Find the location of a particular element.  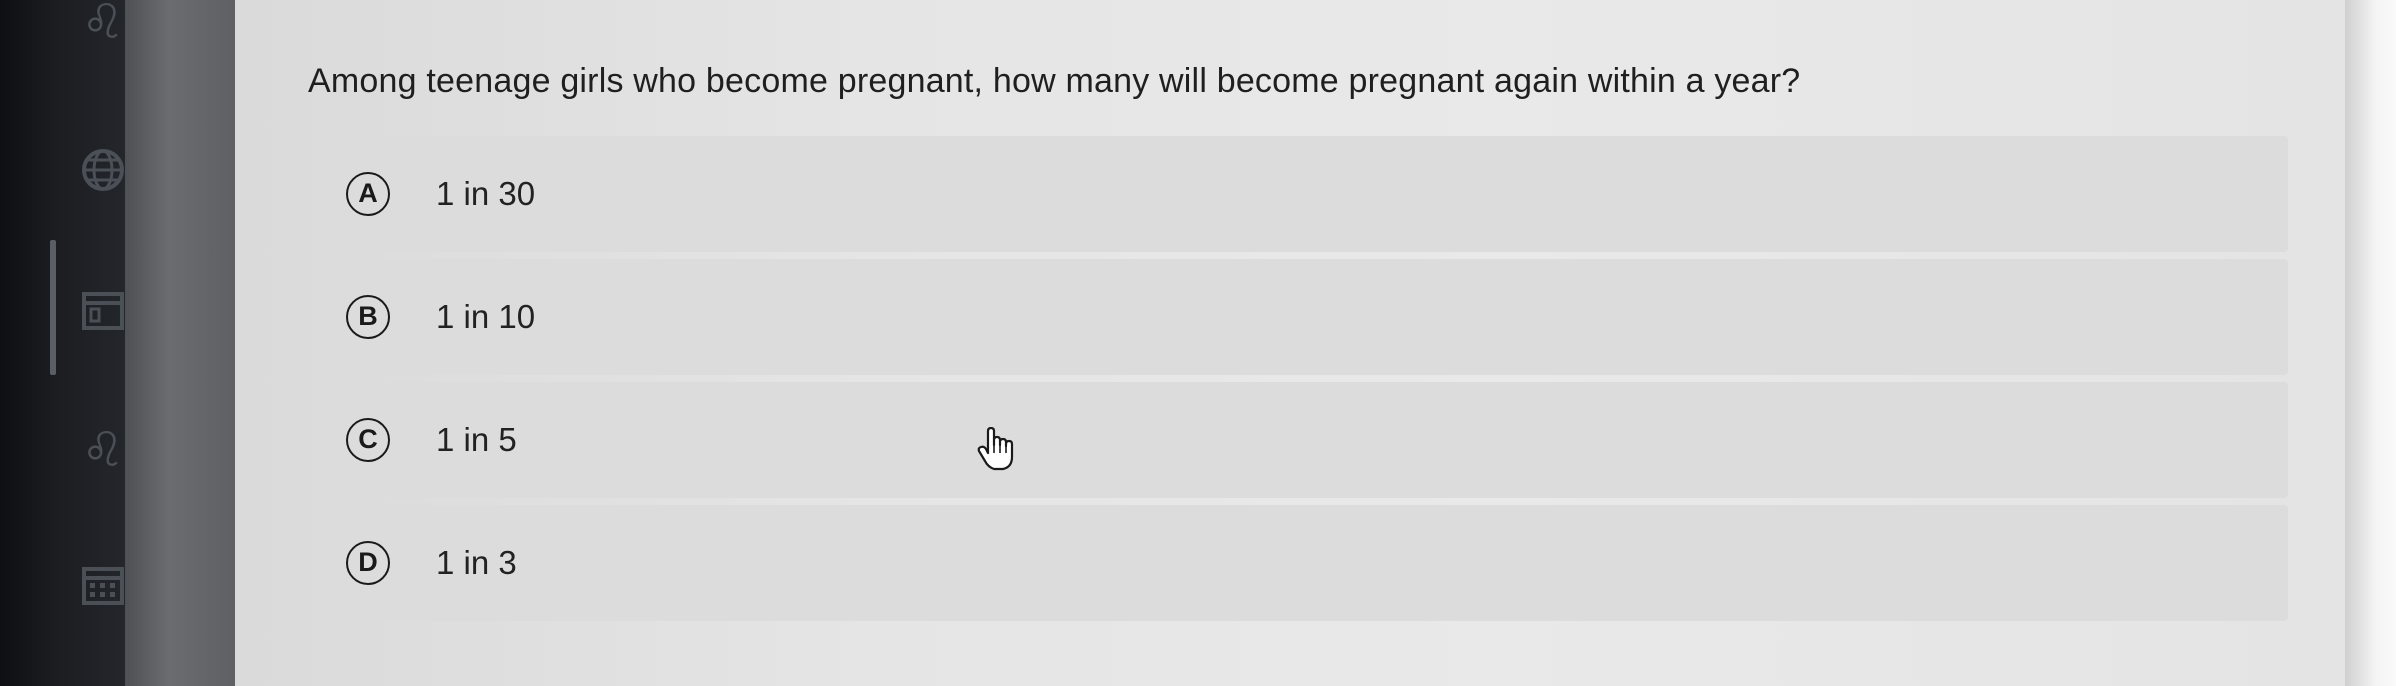

option-letter-badge: B is located at coordinates (368, 317).